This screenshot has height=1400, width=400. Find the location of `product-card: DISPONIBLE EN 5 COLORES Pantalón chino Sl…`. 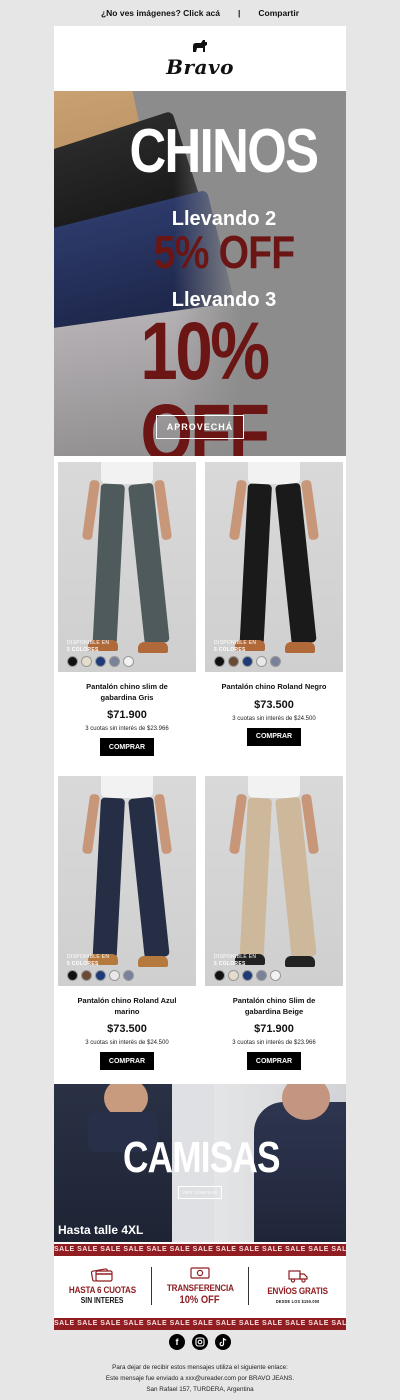

product-card: DISPONIBLE EN 5 COLORES Pantalón chino Sl… is located at coordinates (274, 923).